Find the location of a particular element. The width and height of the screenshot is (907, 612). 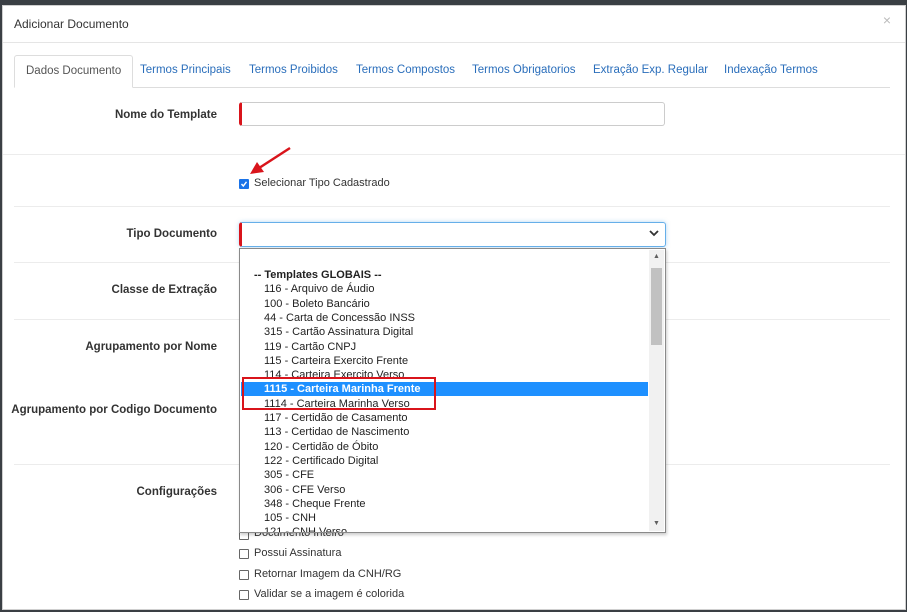

selecionar-tipo-checkbox is located at coordinates (244, 184).